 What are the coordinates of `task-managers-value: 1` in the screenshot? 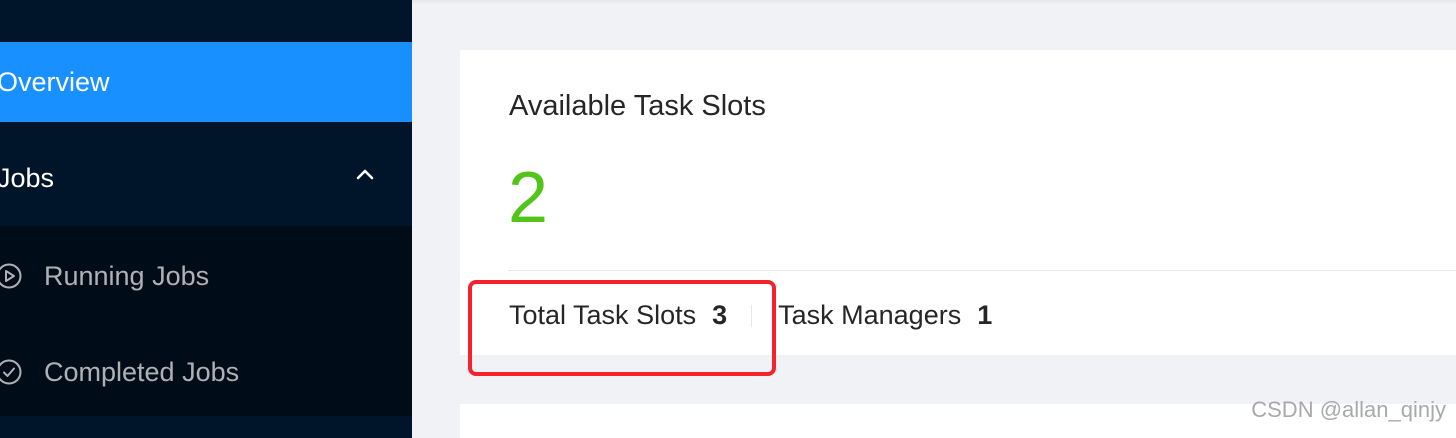 It's located at (985, 315).